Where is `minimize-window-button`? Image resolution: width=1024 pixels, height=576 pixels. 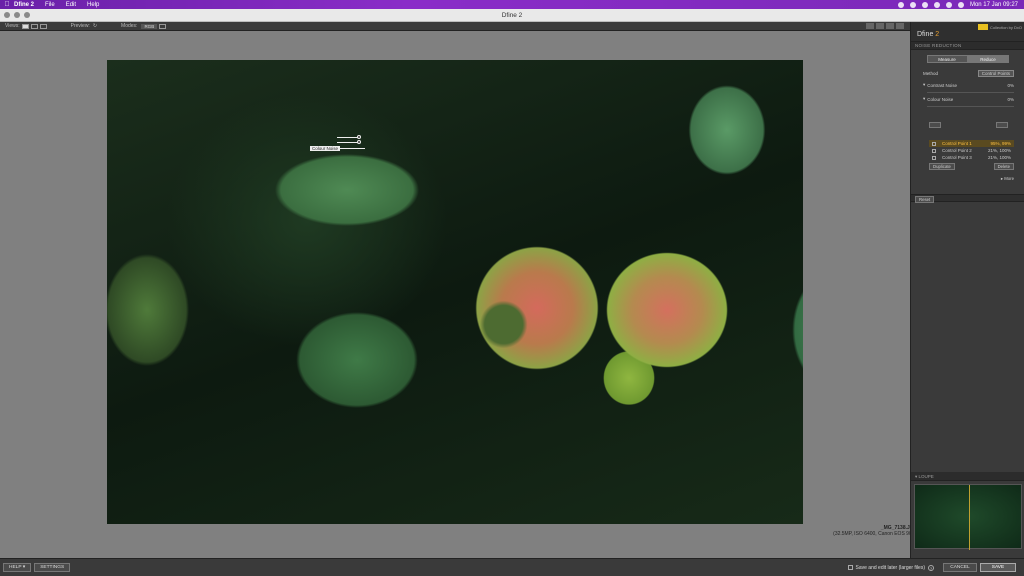
minimize-window-button is located at coordinates (17, 15).